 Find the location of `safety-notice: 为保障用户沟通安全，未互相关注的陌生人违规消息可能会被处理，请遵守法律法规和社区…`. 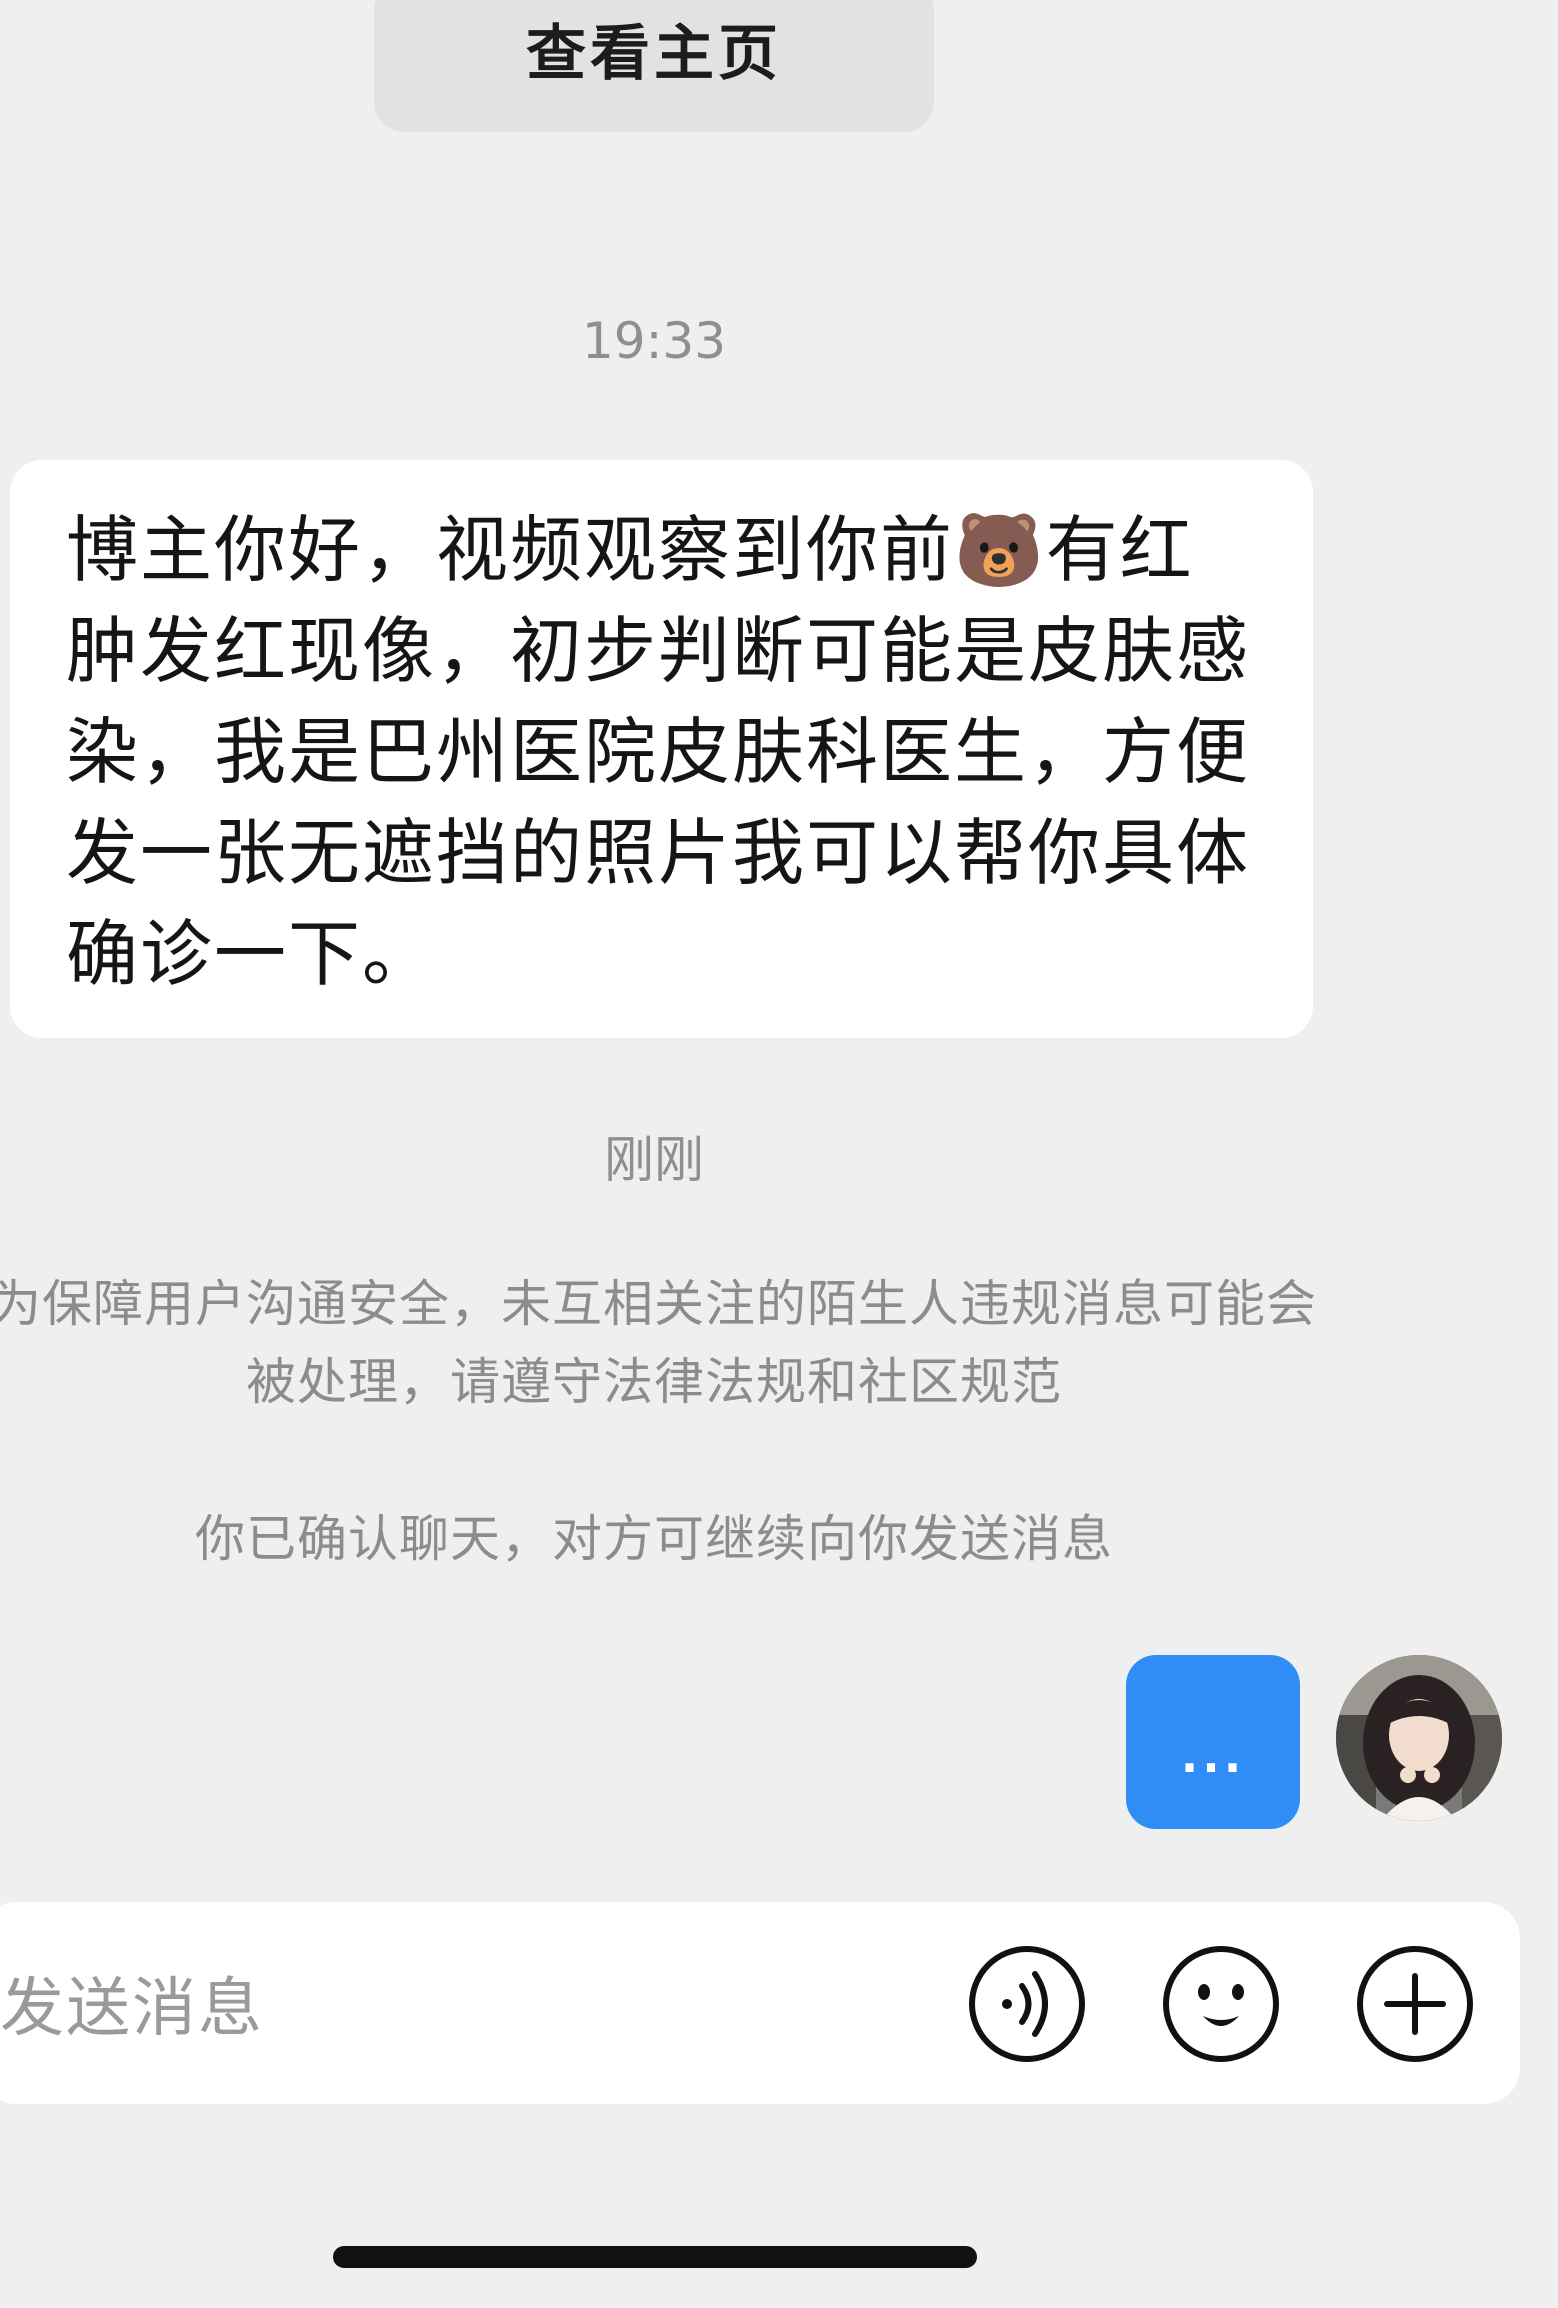

safety-notice: 为保障用户沟通安全，未互相关注的陌生人违规消息可能会被处理，请遵守法律法规和社区… is located at coordinates (658, 1343).